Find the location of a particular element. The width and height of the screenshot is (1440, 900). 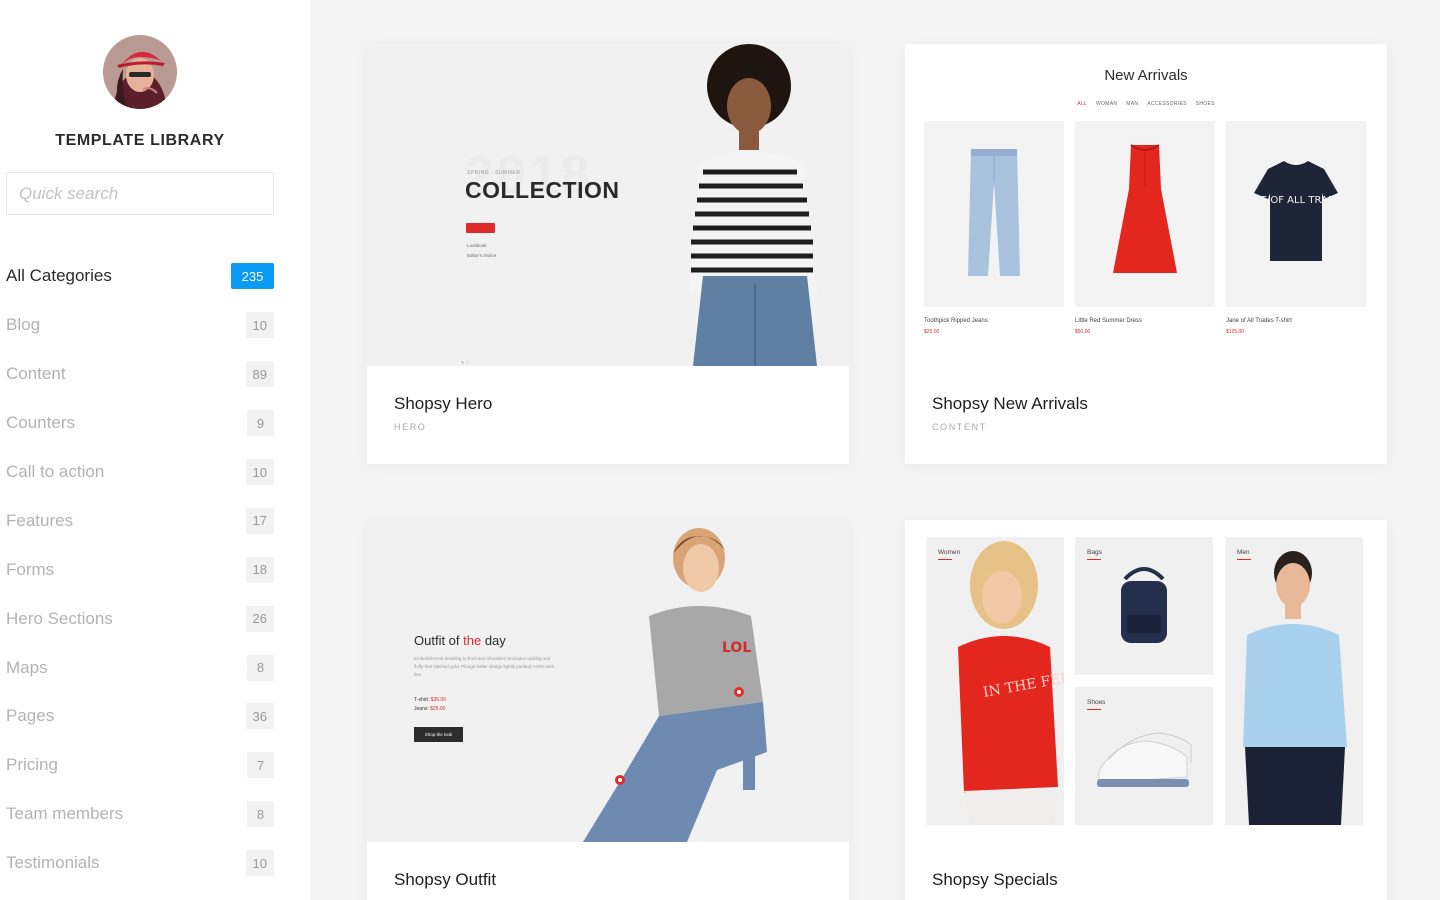

product-name: Jane of All Trades T-shirt is located at coordinates (1259, 321).